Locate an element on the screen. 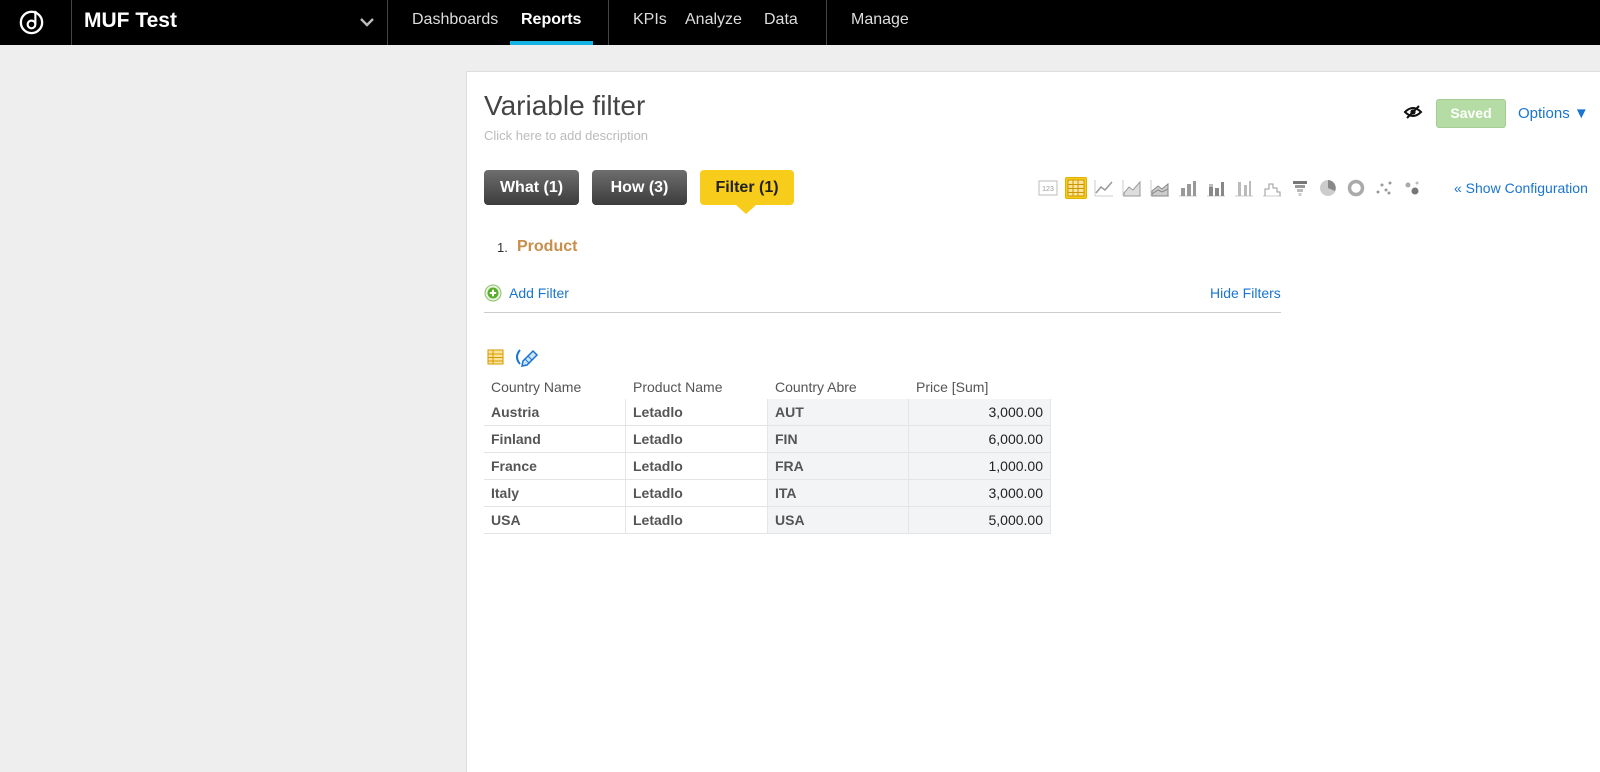  tab-how: How (3) is located at coordinates (639, 187).